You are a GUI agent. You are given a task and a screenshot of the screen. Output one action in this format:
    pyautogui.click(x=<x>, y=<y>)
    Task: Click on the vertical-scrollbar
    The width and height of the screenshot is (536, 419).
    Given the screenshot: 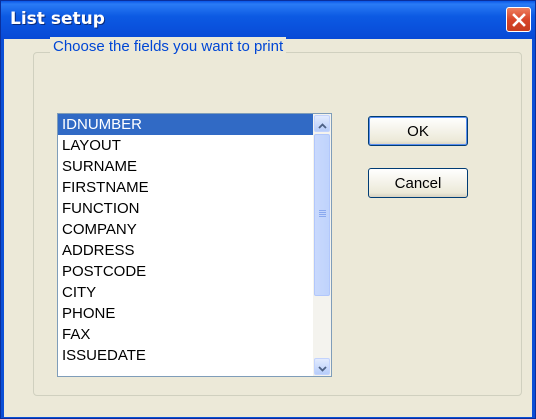 What is the action you would take?
    pyautogui.click(x=322, y=245)
    